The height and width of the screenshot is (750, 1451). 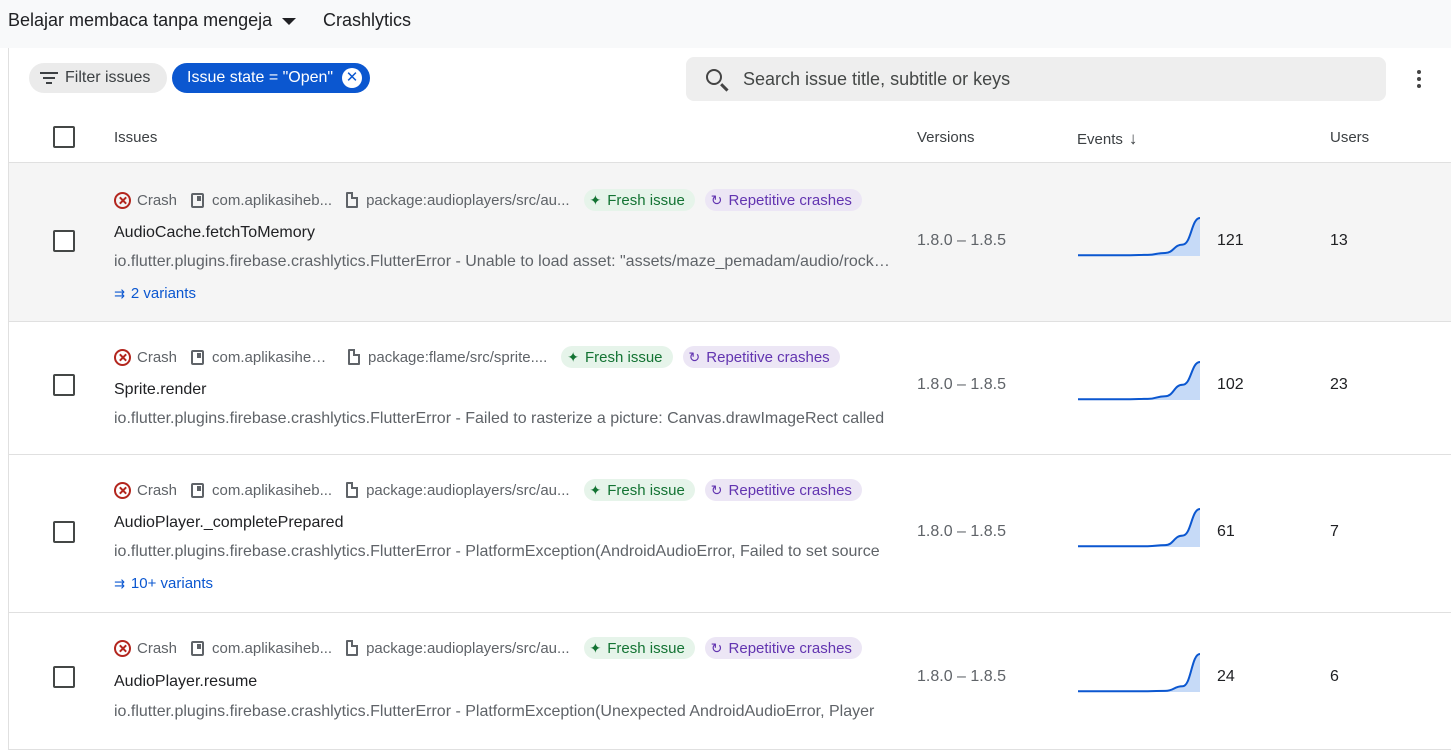 I want to click on caret-down-icon, so click(x=289, y=21).